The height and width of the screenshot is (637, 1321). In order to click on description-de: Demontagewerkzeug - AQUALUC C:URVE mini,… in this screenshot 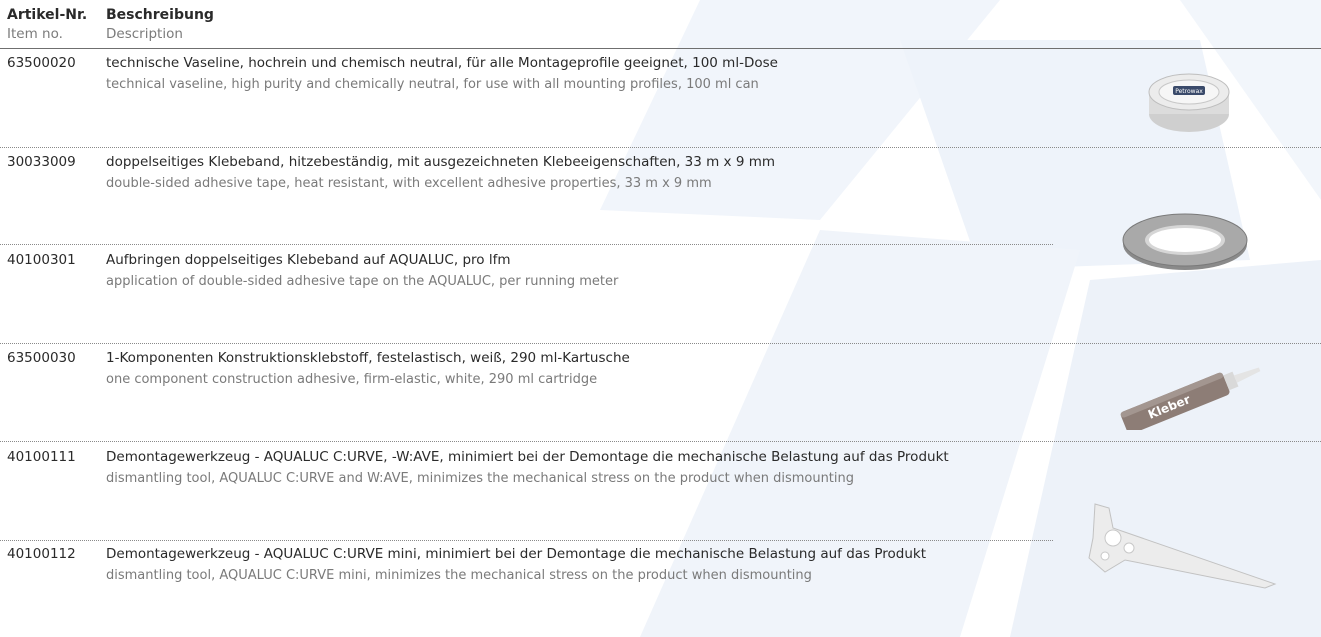, I will do `click(516, 554)`.